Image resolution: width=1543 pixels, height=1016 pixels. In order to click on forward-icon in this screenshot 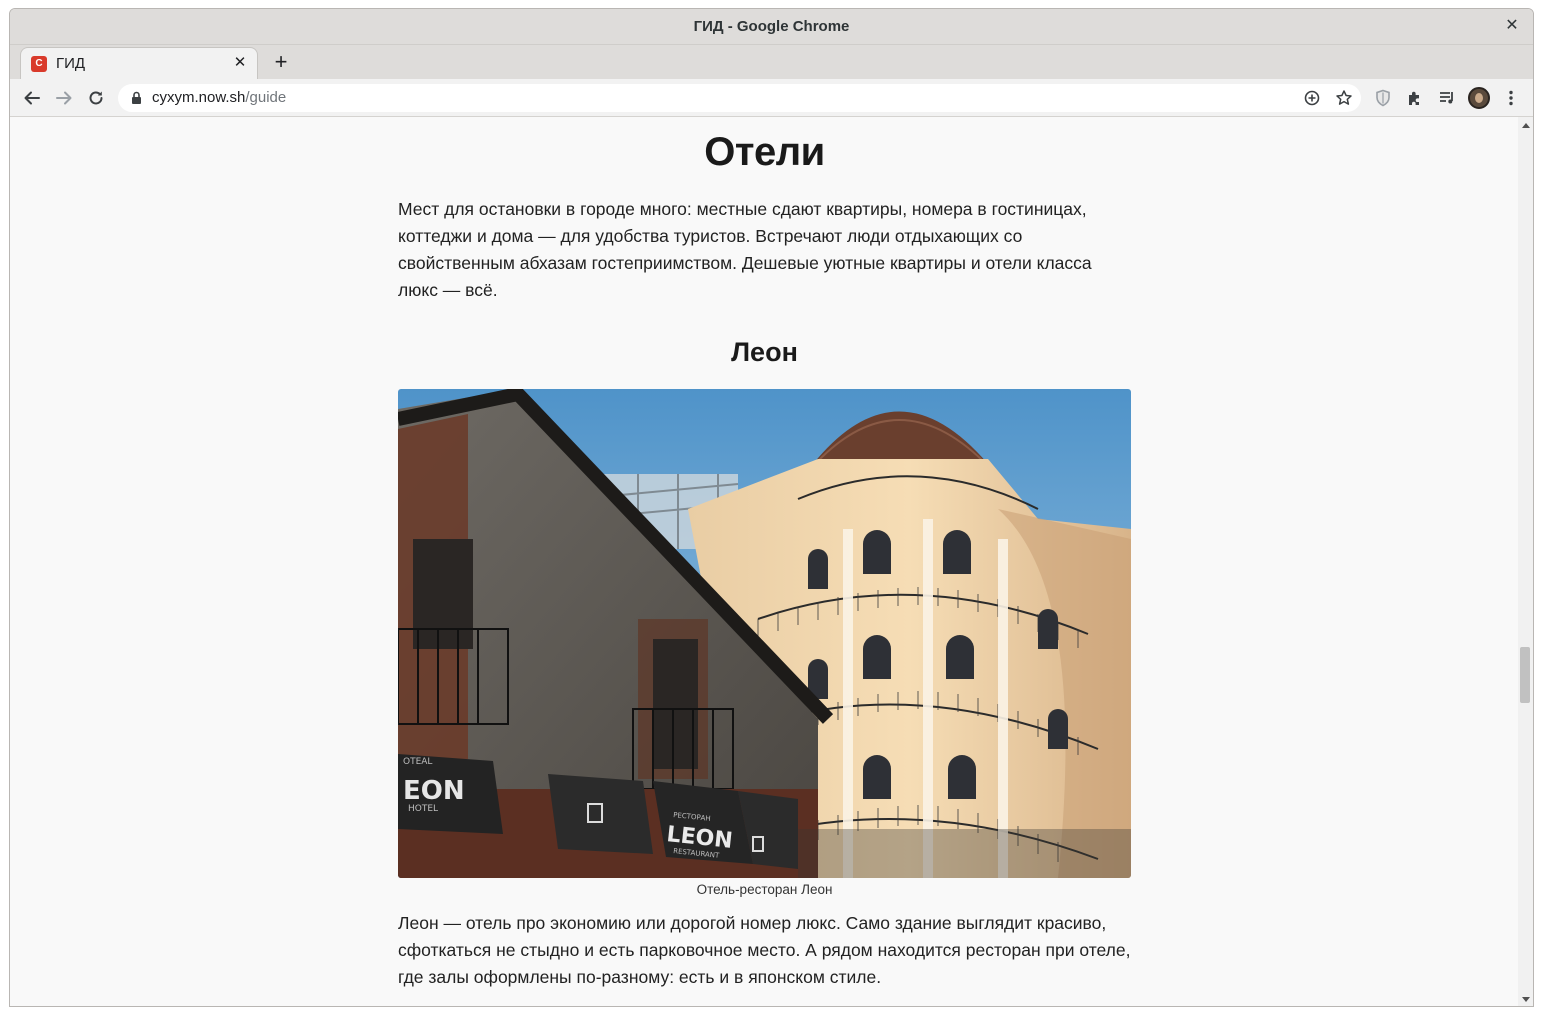, I will do `click(64, 98)`.